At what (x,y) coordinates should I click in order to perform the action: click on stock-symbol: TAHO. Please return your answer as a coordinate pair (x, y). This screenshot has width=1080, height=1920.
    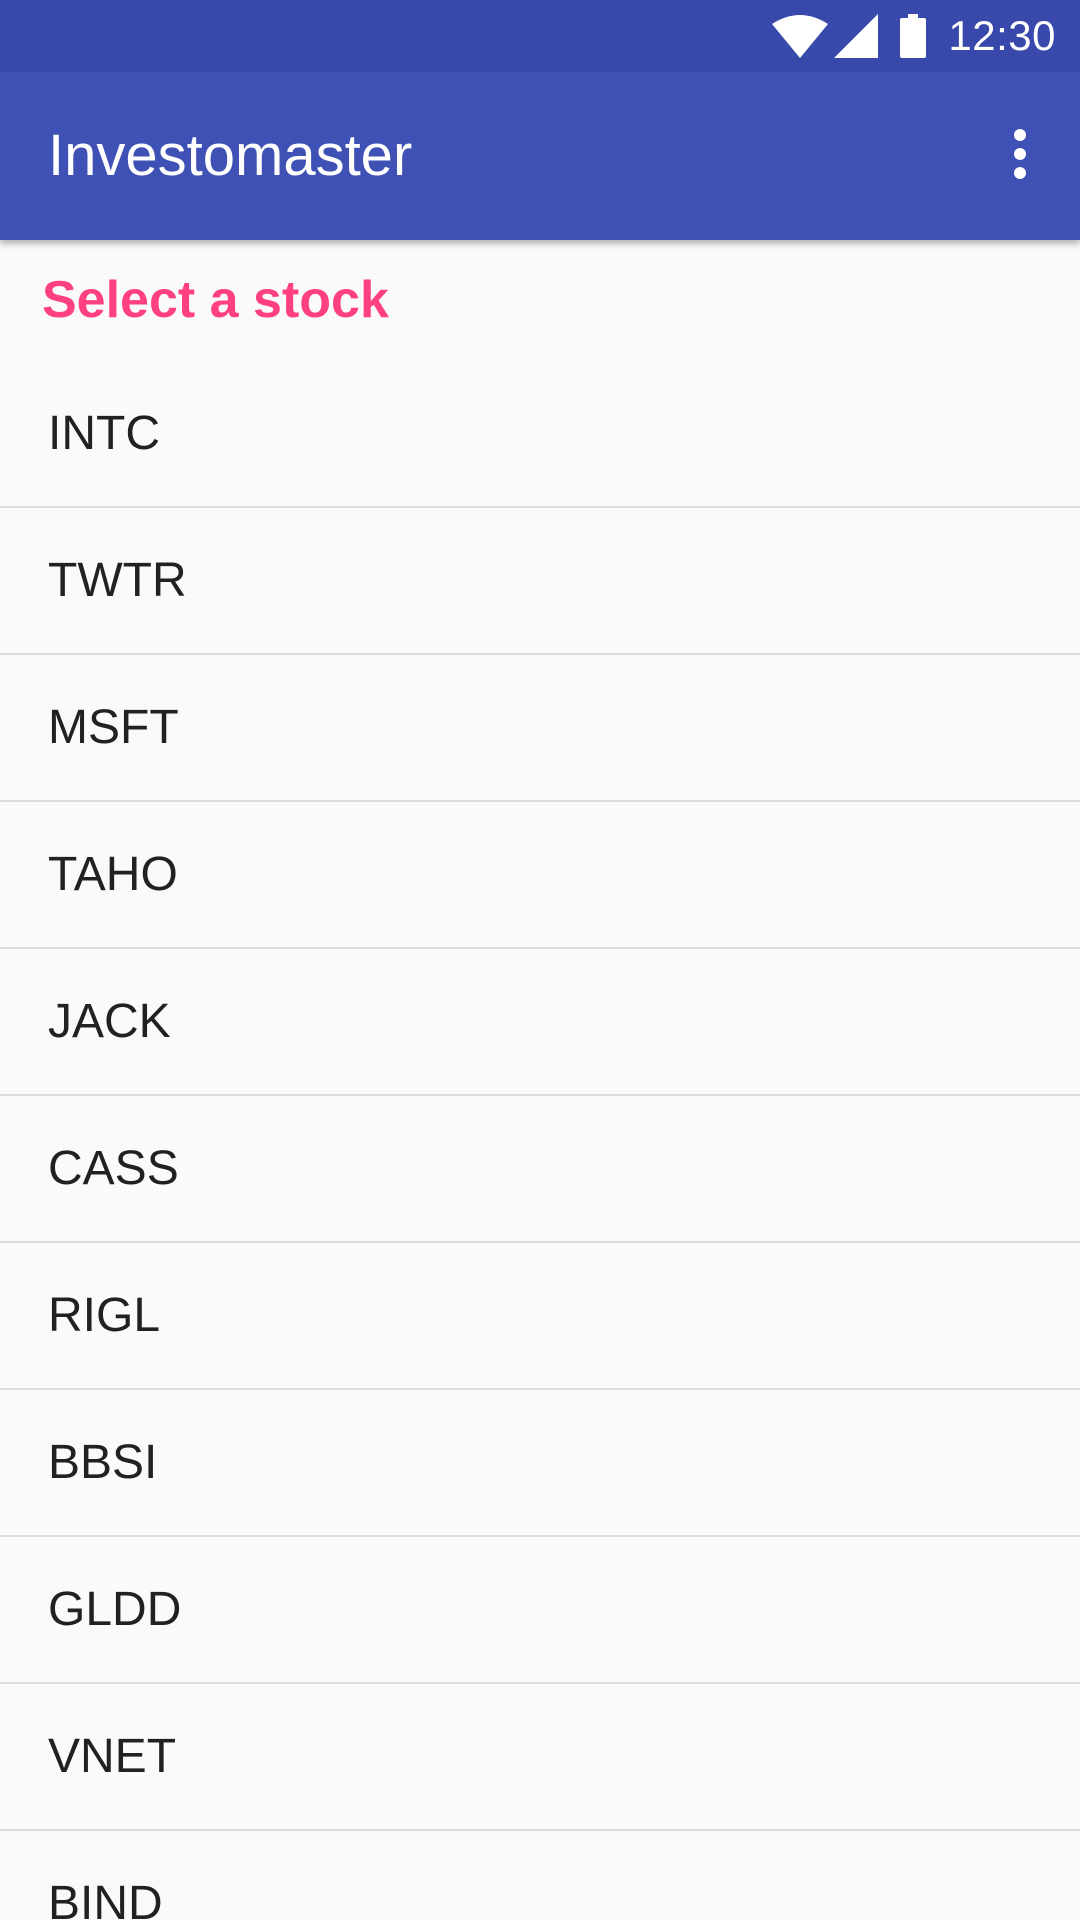
    Looking at the image, I should click on (113, 874).